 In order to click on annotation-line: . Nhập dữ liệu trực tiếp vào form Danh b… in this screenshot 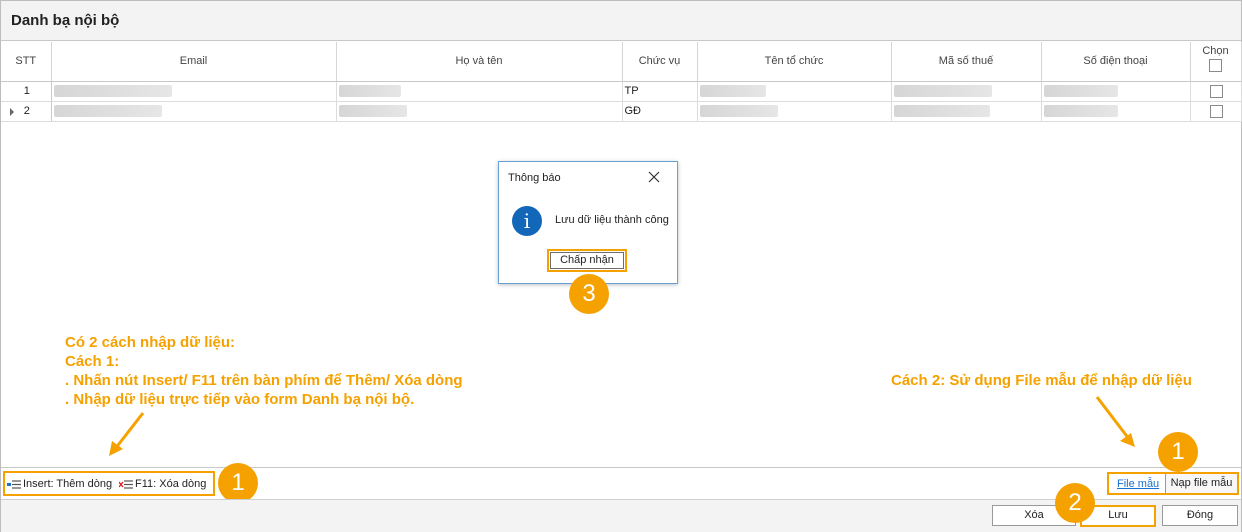, I will do `click(240, 399)`.